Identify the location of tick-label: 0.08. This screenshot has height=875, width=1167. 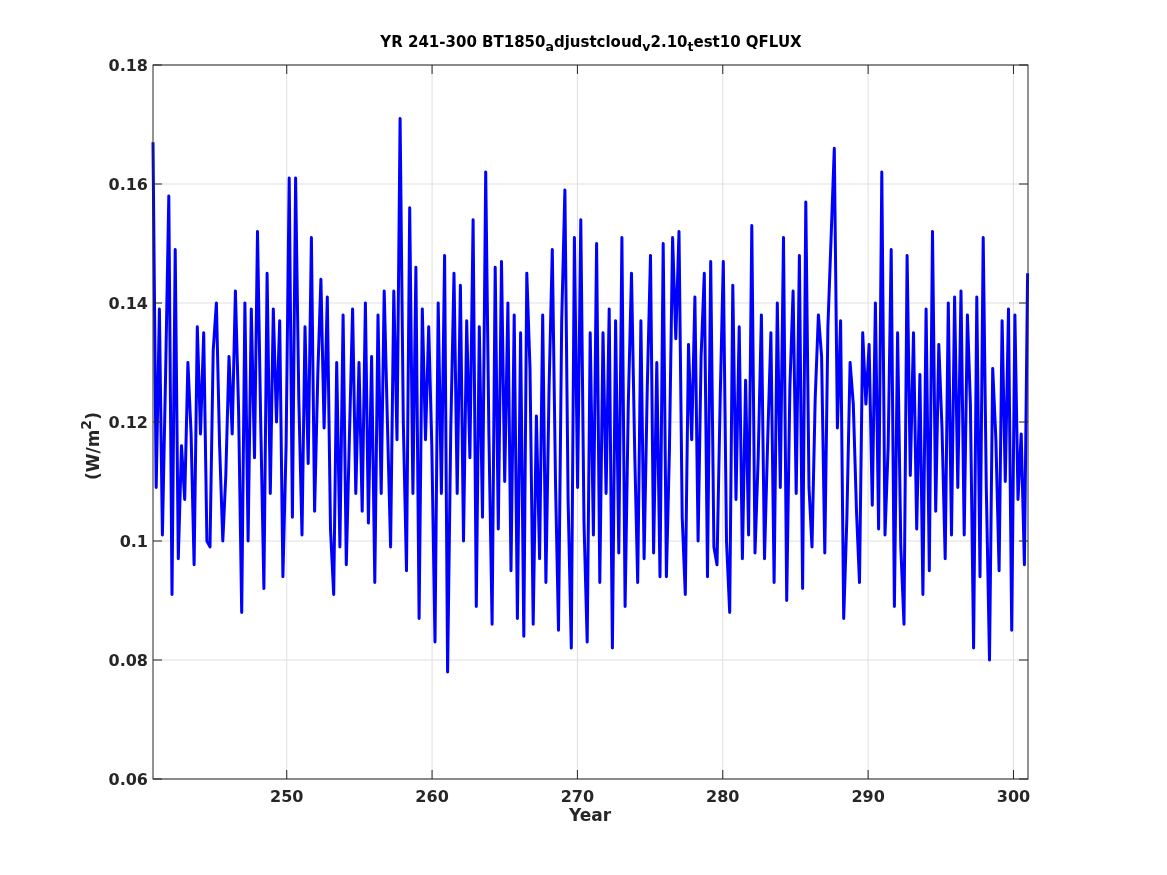
(128, 660).